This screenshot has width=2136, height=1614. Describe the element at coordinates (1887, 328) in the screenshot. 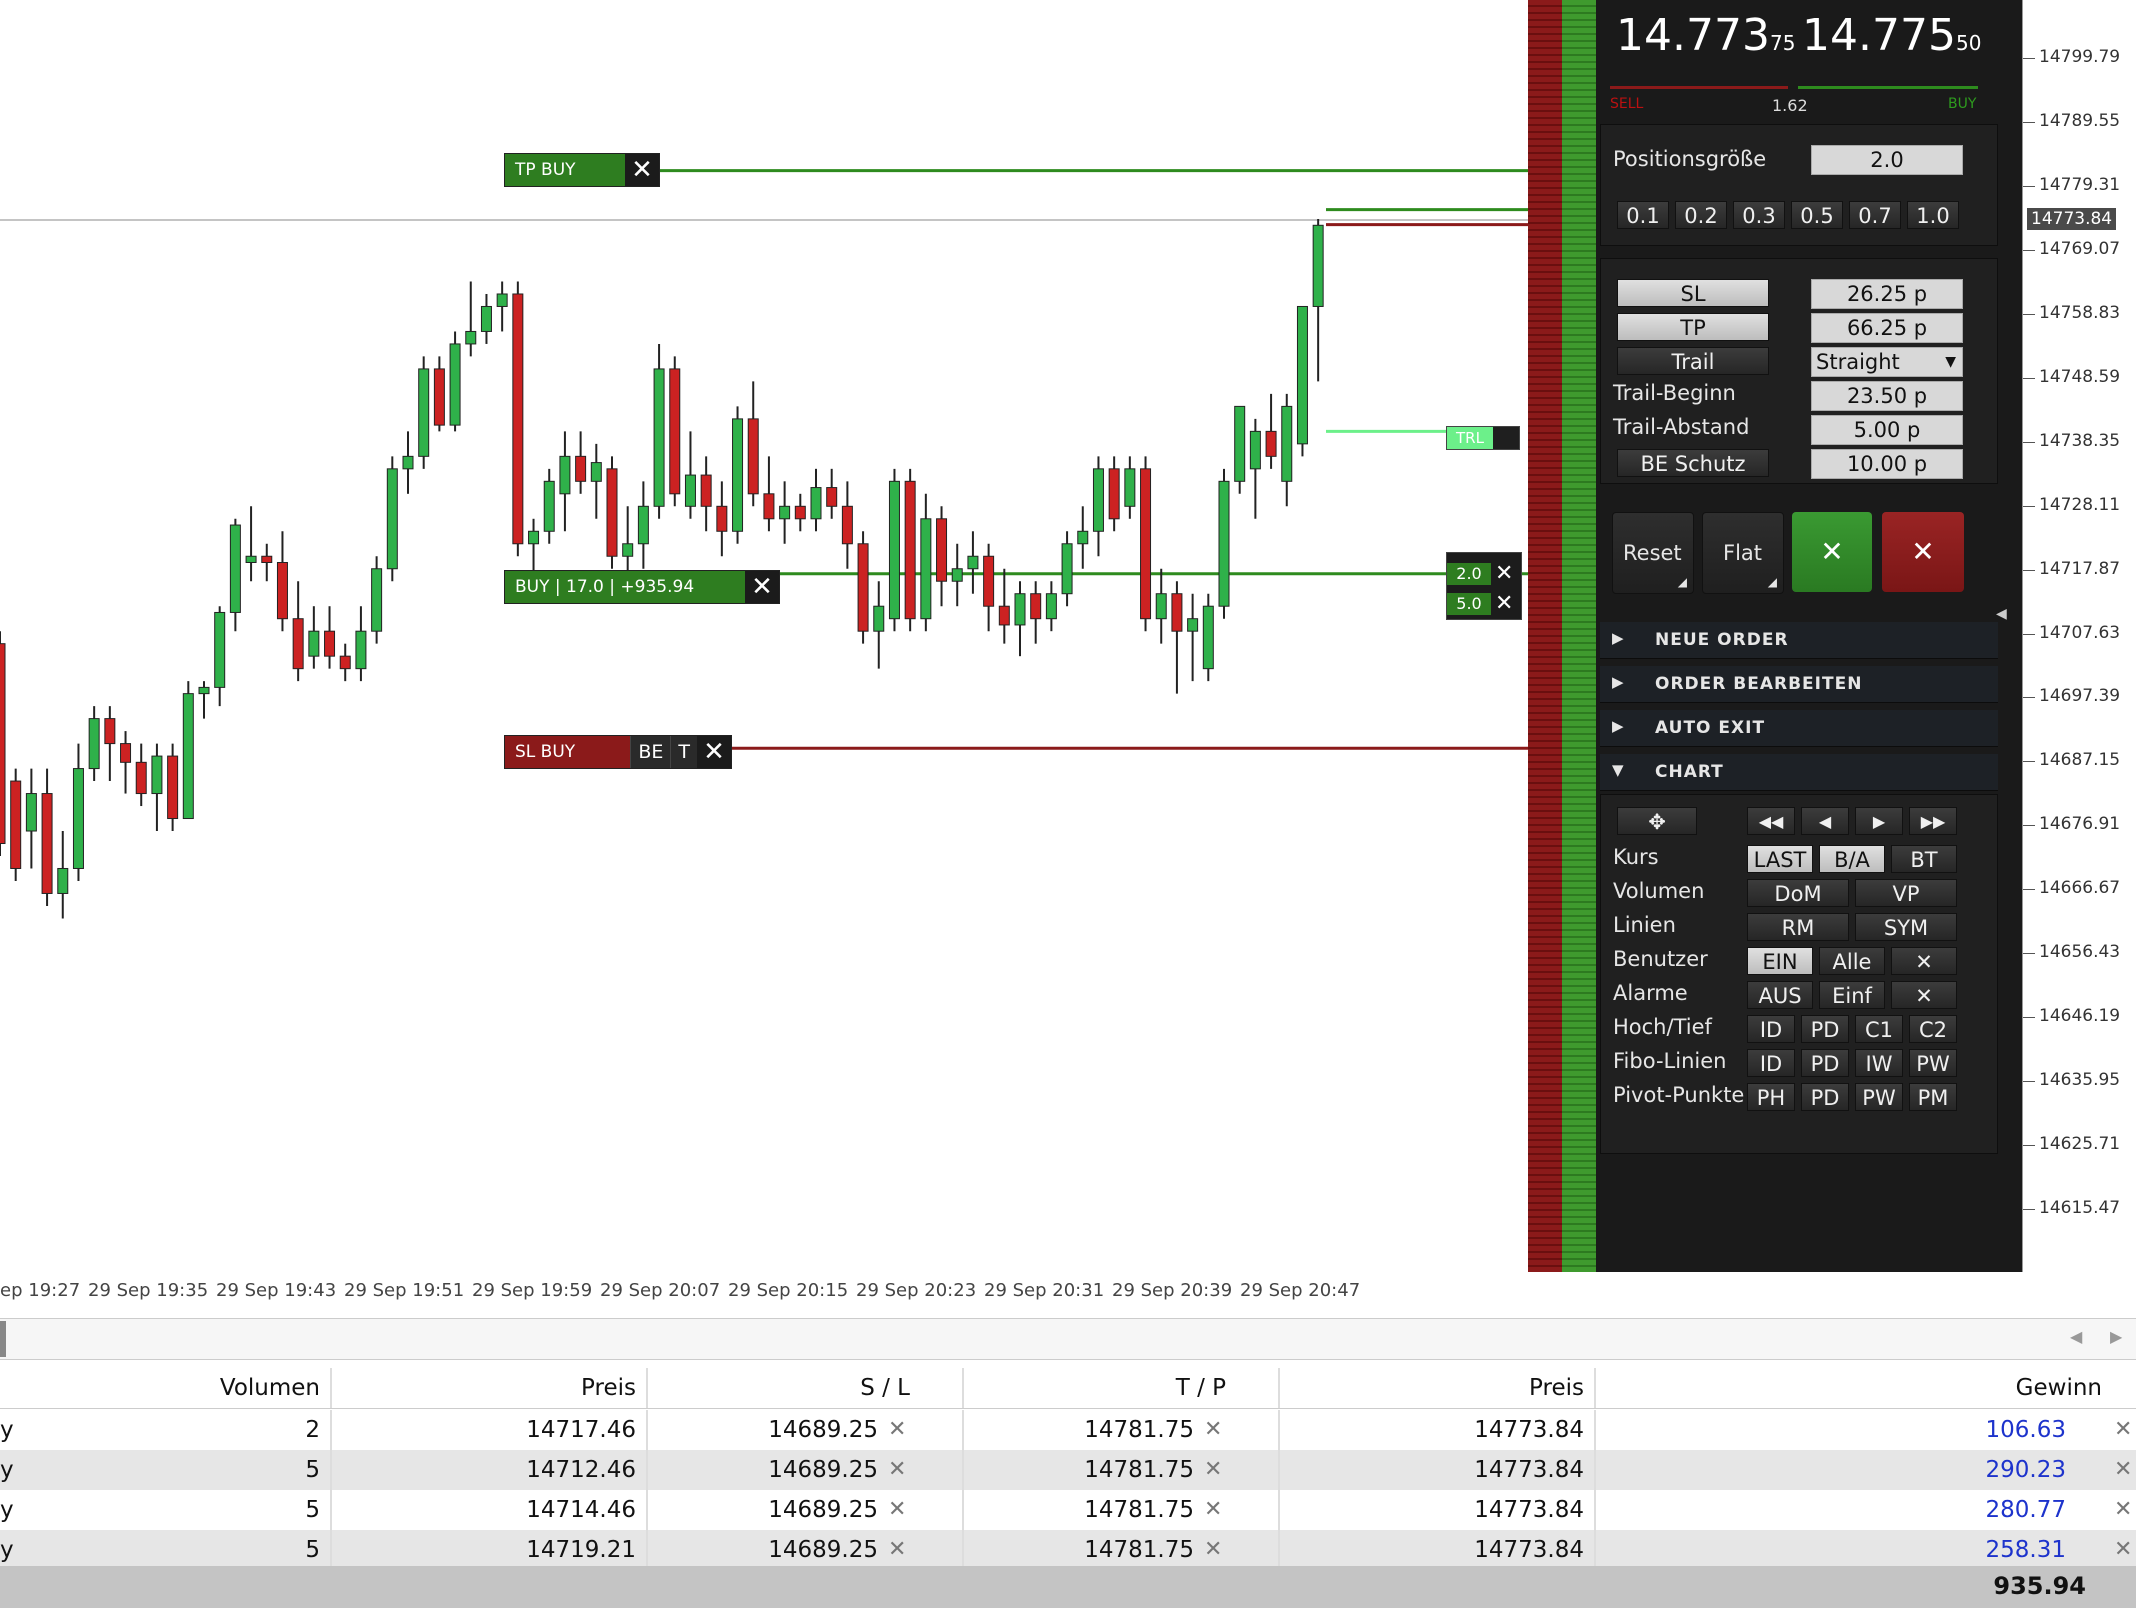

I see `tp-input: 66.25 p` at that location.